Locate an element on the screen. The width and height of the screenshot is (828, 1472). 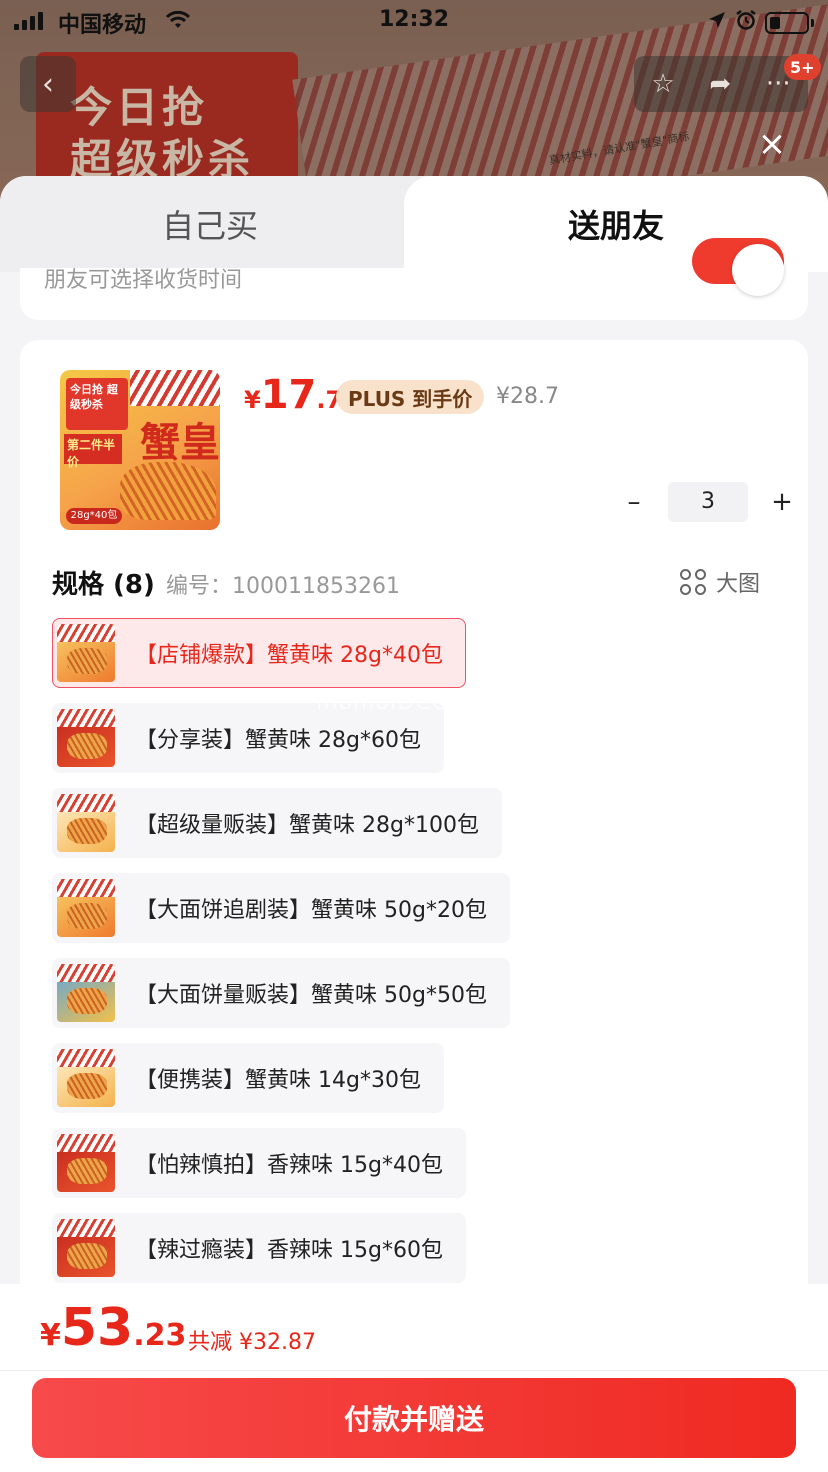
spec-option: 【大面饼量贩装】蟹黄味 50g*50包 is located at coordinates (281, 993).